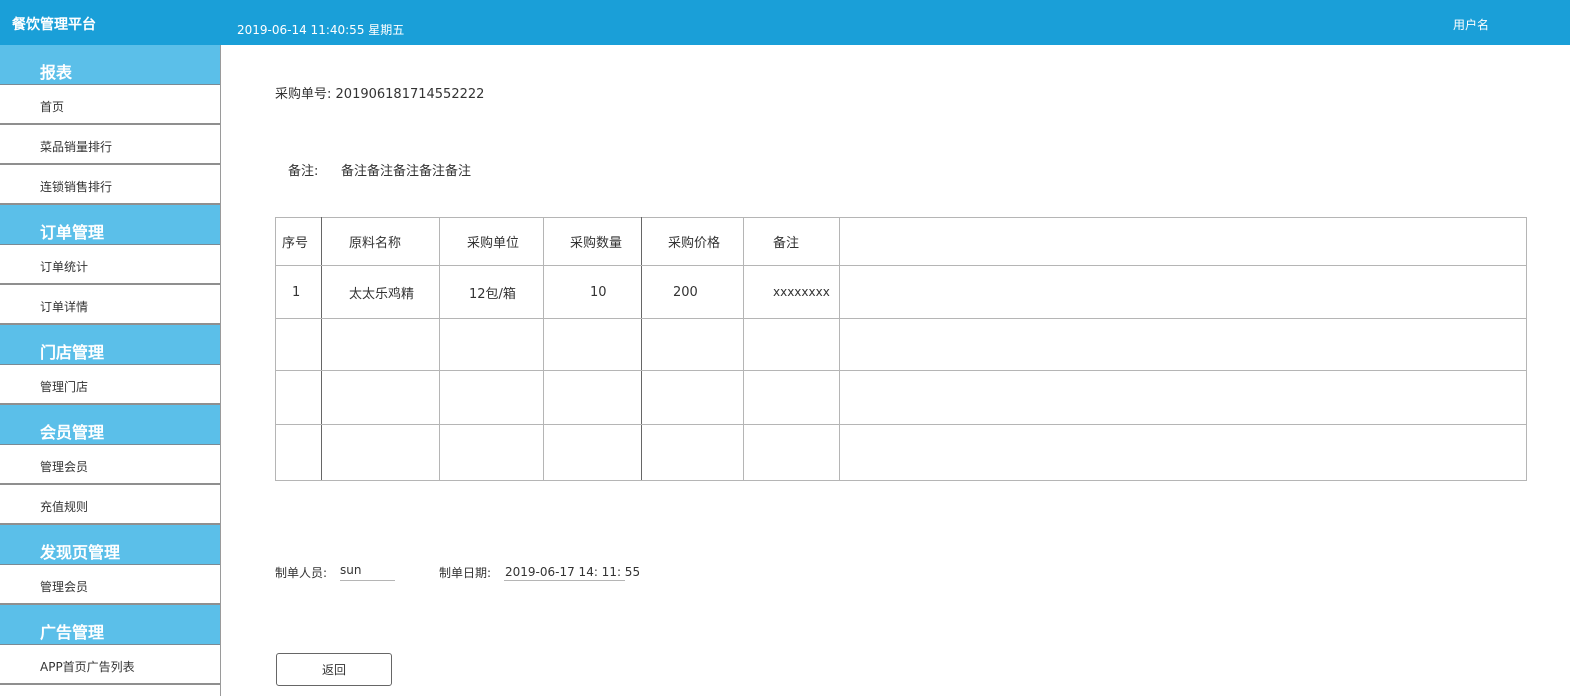 The image size is (1570, 696). What do you see at coordinates (64, 507) in the screenshot?
I see `sidebar-item-label: 充值规则` at bounding box center [64, 507].